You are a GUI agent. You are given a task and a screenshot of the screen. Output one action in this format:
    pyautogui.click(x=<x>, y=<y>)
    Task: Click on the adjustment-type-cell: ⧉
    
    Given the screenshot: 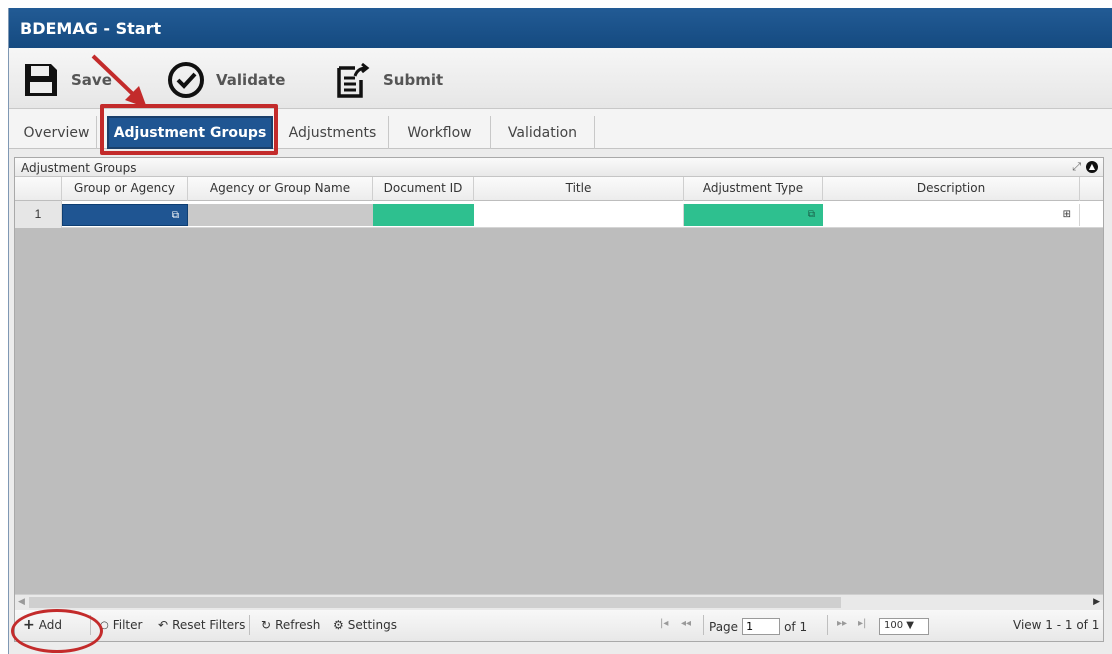 What is the action you would take?
    pyautogui.click(x=753, y=215)
    